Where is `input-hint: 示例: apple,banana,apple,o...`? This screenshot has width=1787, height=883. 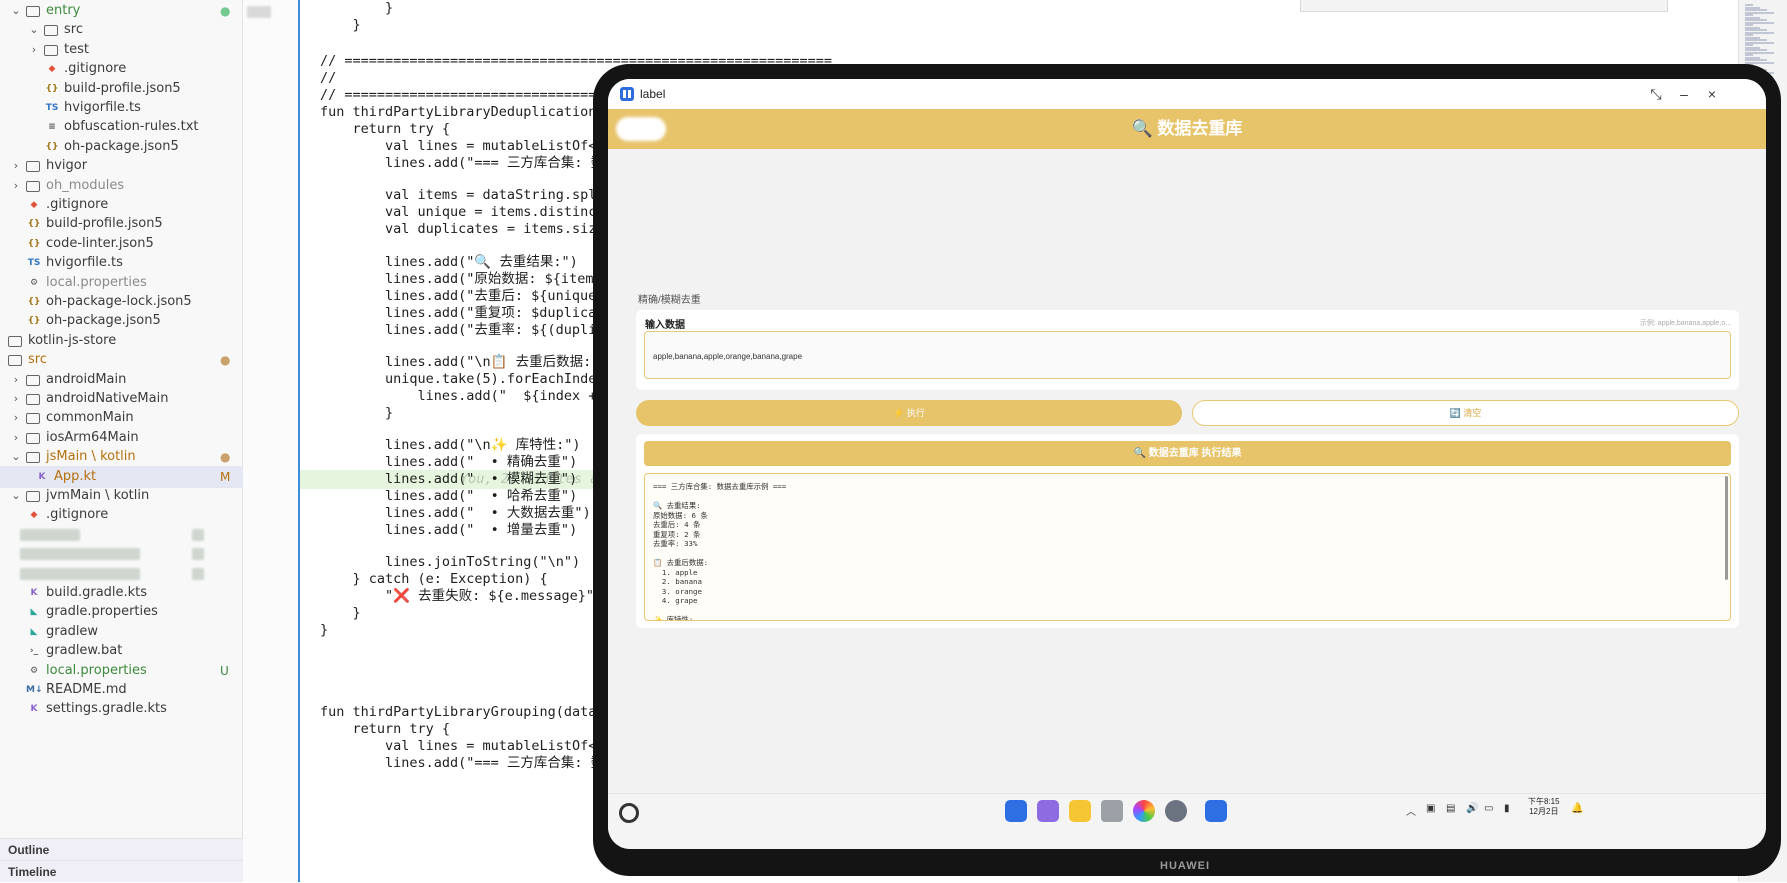 input-hint: 示例: apple,banana,apple,o... is located at coordinates (1685, 323).